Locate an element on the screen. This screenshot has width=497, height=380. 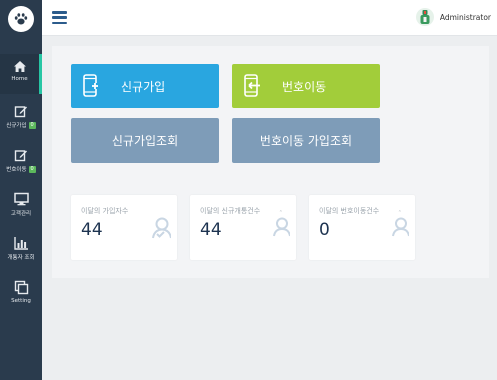
signup-query-button-label: 신규가입조회 is located at coordinates (145, 141).